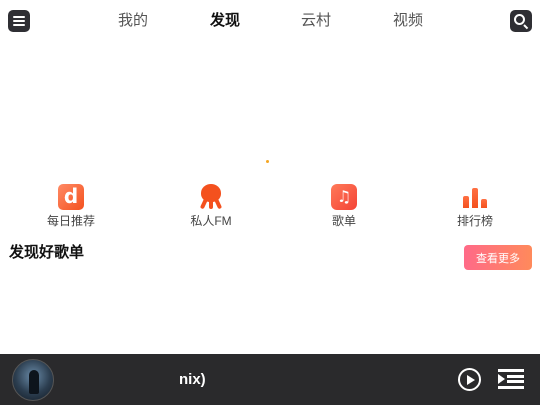  I want to click on quick-entry-rank: 排行榜, so click(475, 208).